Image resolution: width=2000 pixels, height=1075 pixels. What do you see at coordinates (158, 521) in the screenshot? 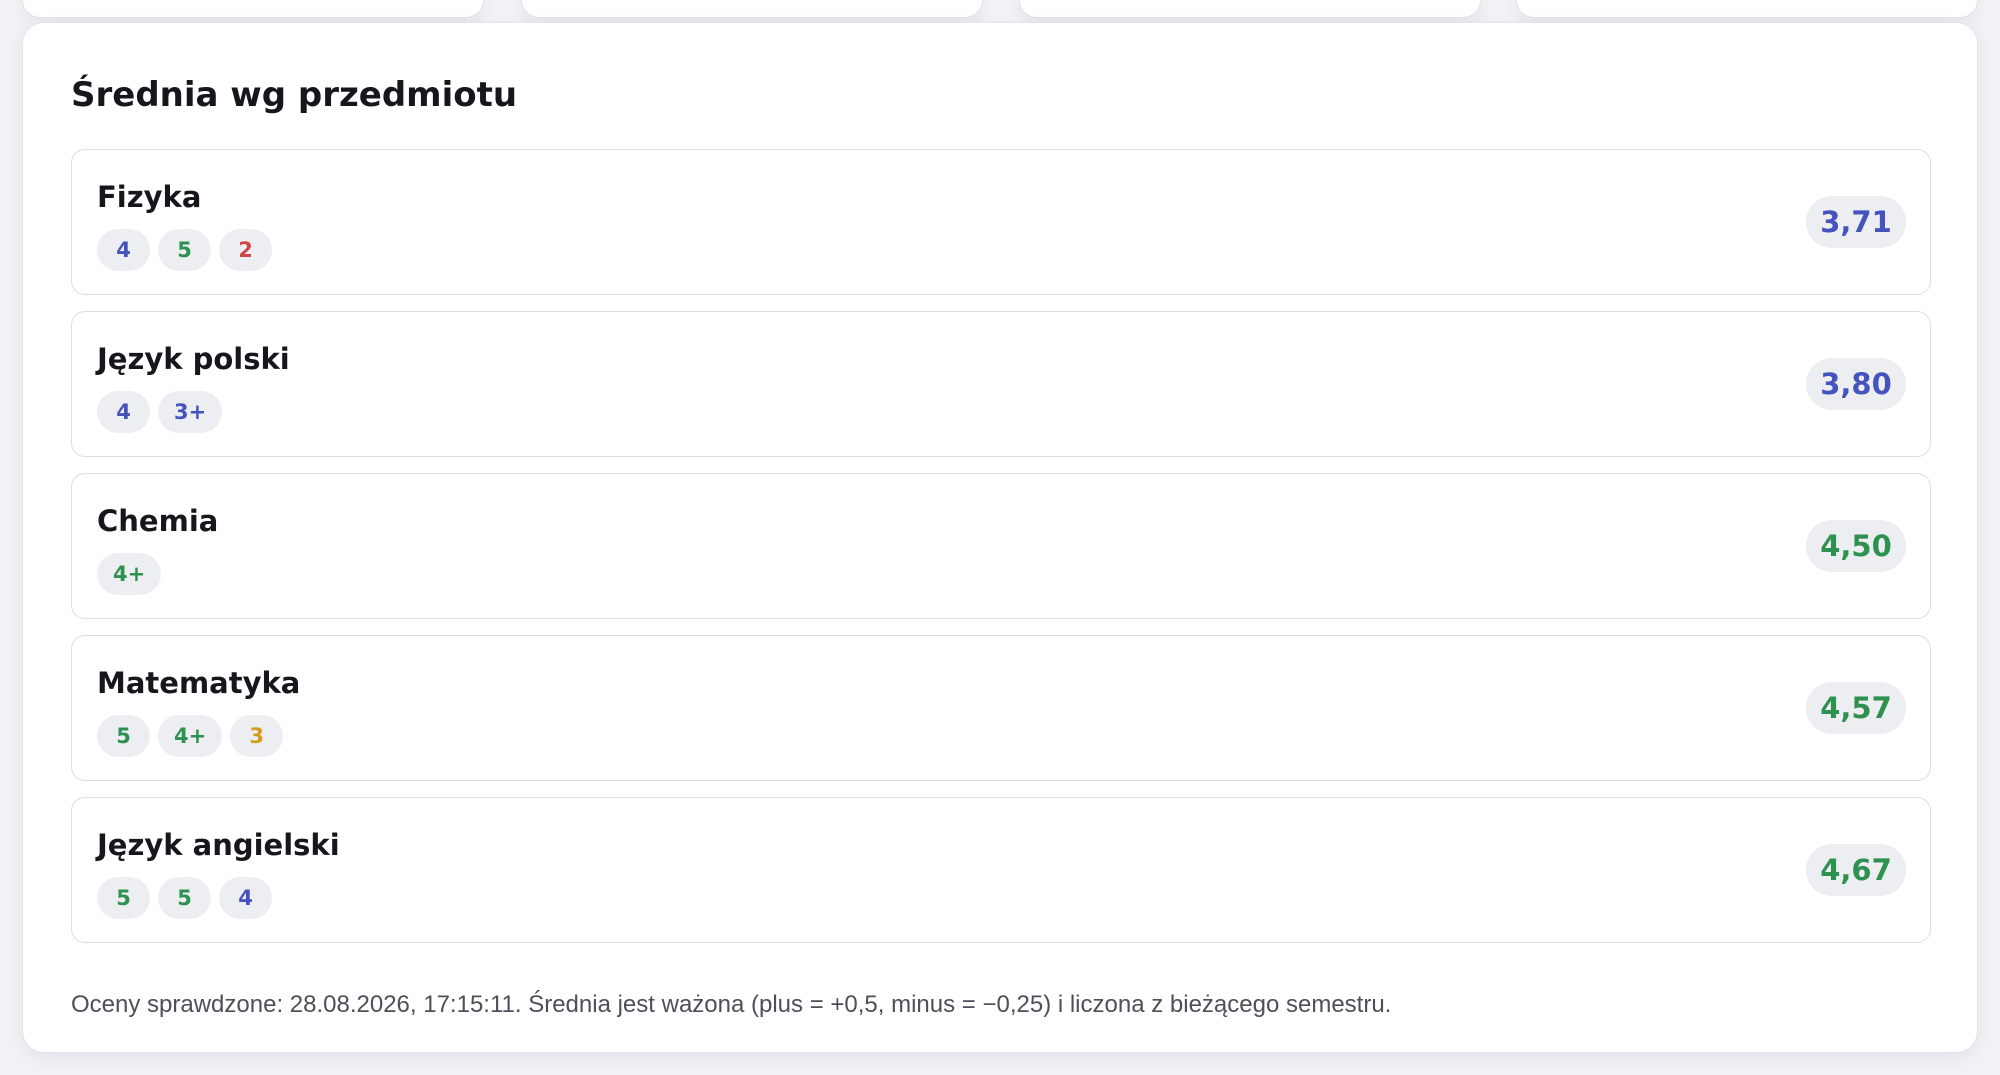
I see `subject-name: Chemia` at bounding box center [158, 521].